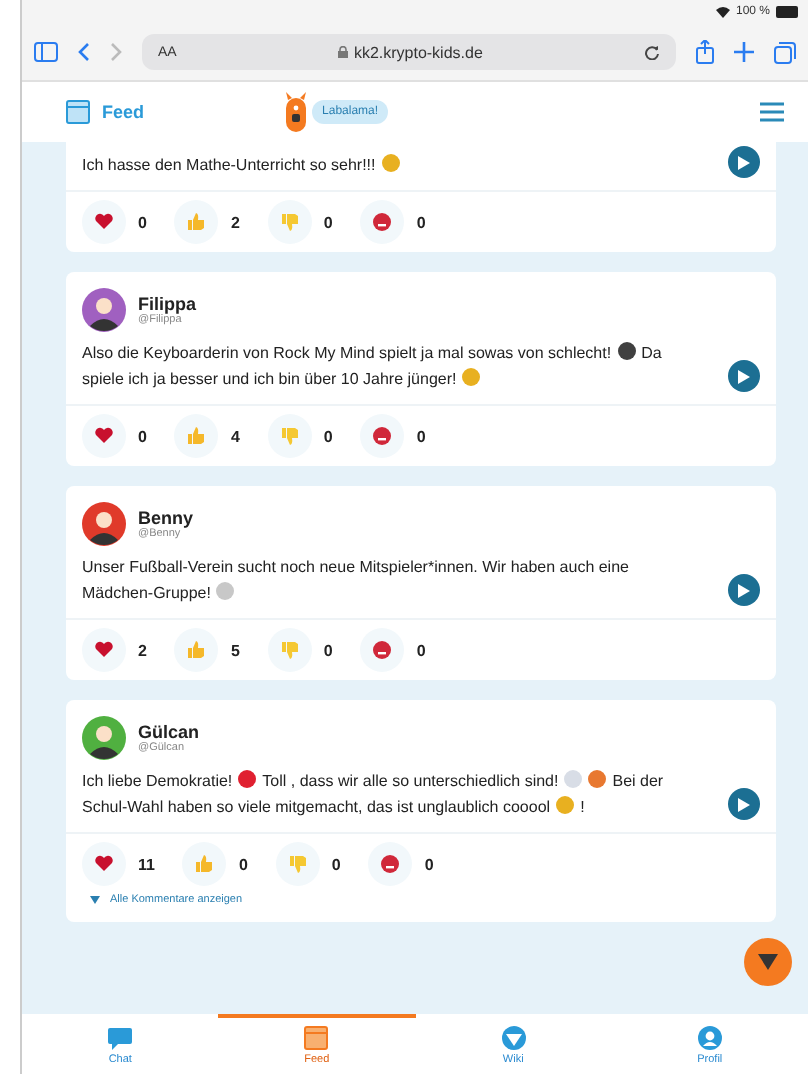  I want to click on menu-icon, so click(772, 112).